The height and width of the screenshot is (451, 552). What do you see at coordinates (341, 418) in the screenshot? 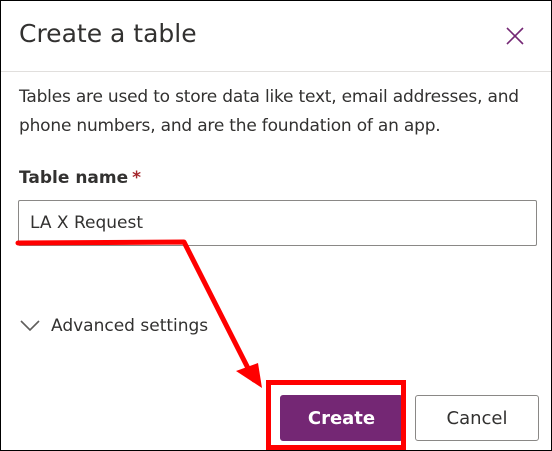
I see `create-button: Create` at bounding box center [341, 418].